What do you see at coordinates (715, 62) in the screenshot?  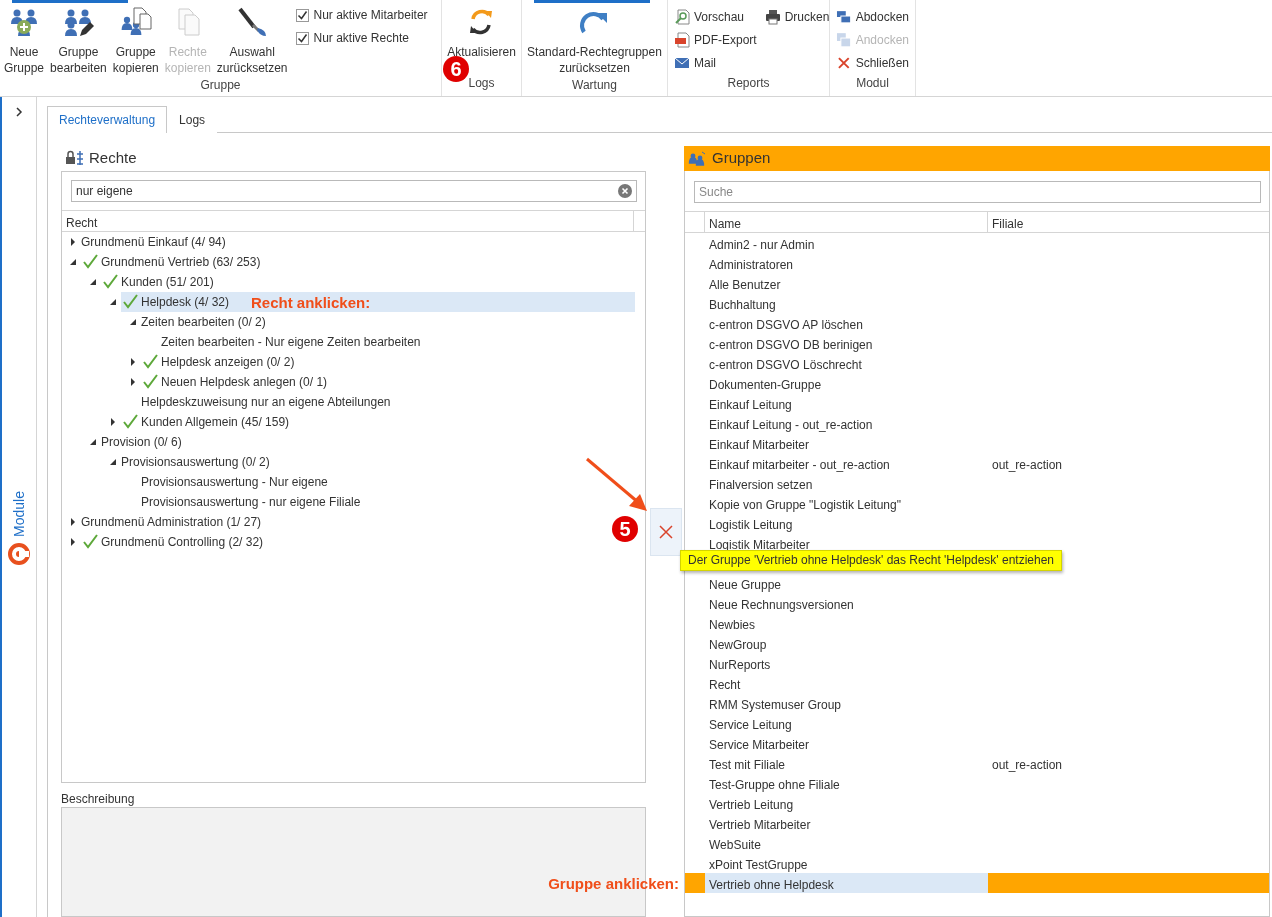 I see `ribbon-button: Mail` at bounding box center [715, 62].